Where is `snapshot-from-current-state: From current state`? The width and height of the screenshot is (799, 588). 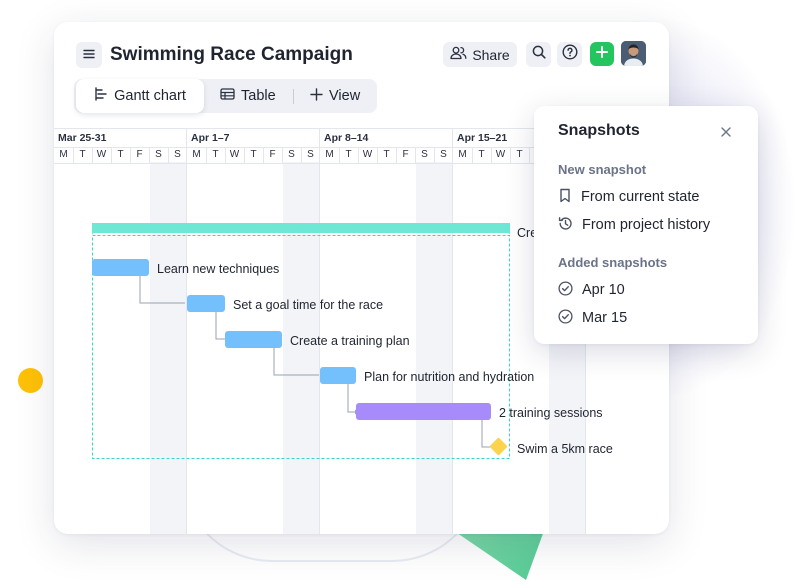 snapshot-from-current-state: From current state is located at coordinates (628, 197).